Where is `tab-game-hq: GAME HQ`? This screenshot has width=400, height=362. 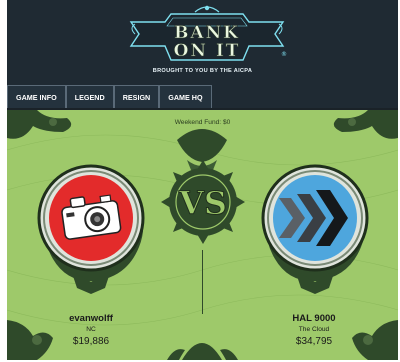
tab-game-hq: GAME HQ is located at coordinates (185, 96).